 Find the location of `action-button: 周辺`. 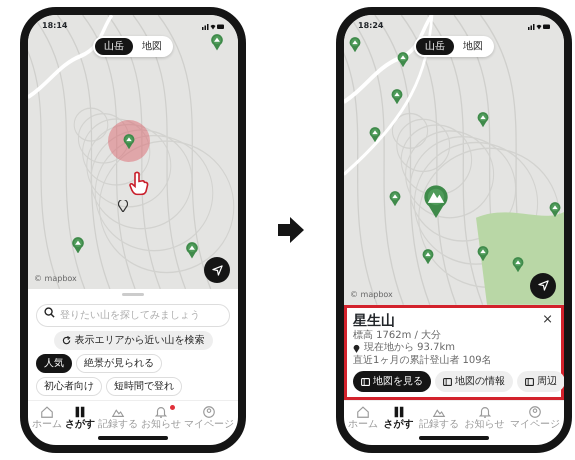

action-button: 周辺 is located at coordinates (540, 381).